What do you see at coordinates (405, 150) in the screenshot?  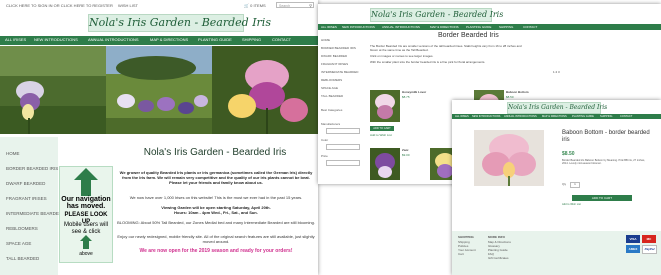 I see `product-name-zazz: Zazz` at bounding box center [405, 150].